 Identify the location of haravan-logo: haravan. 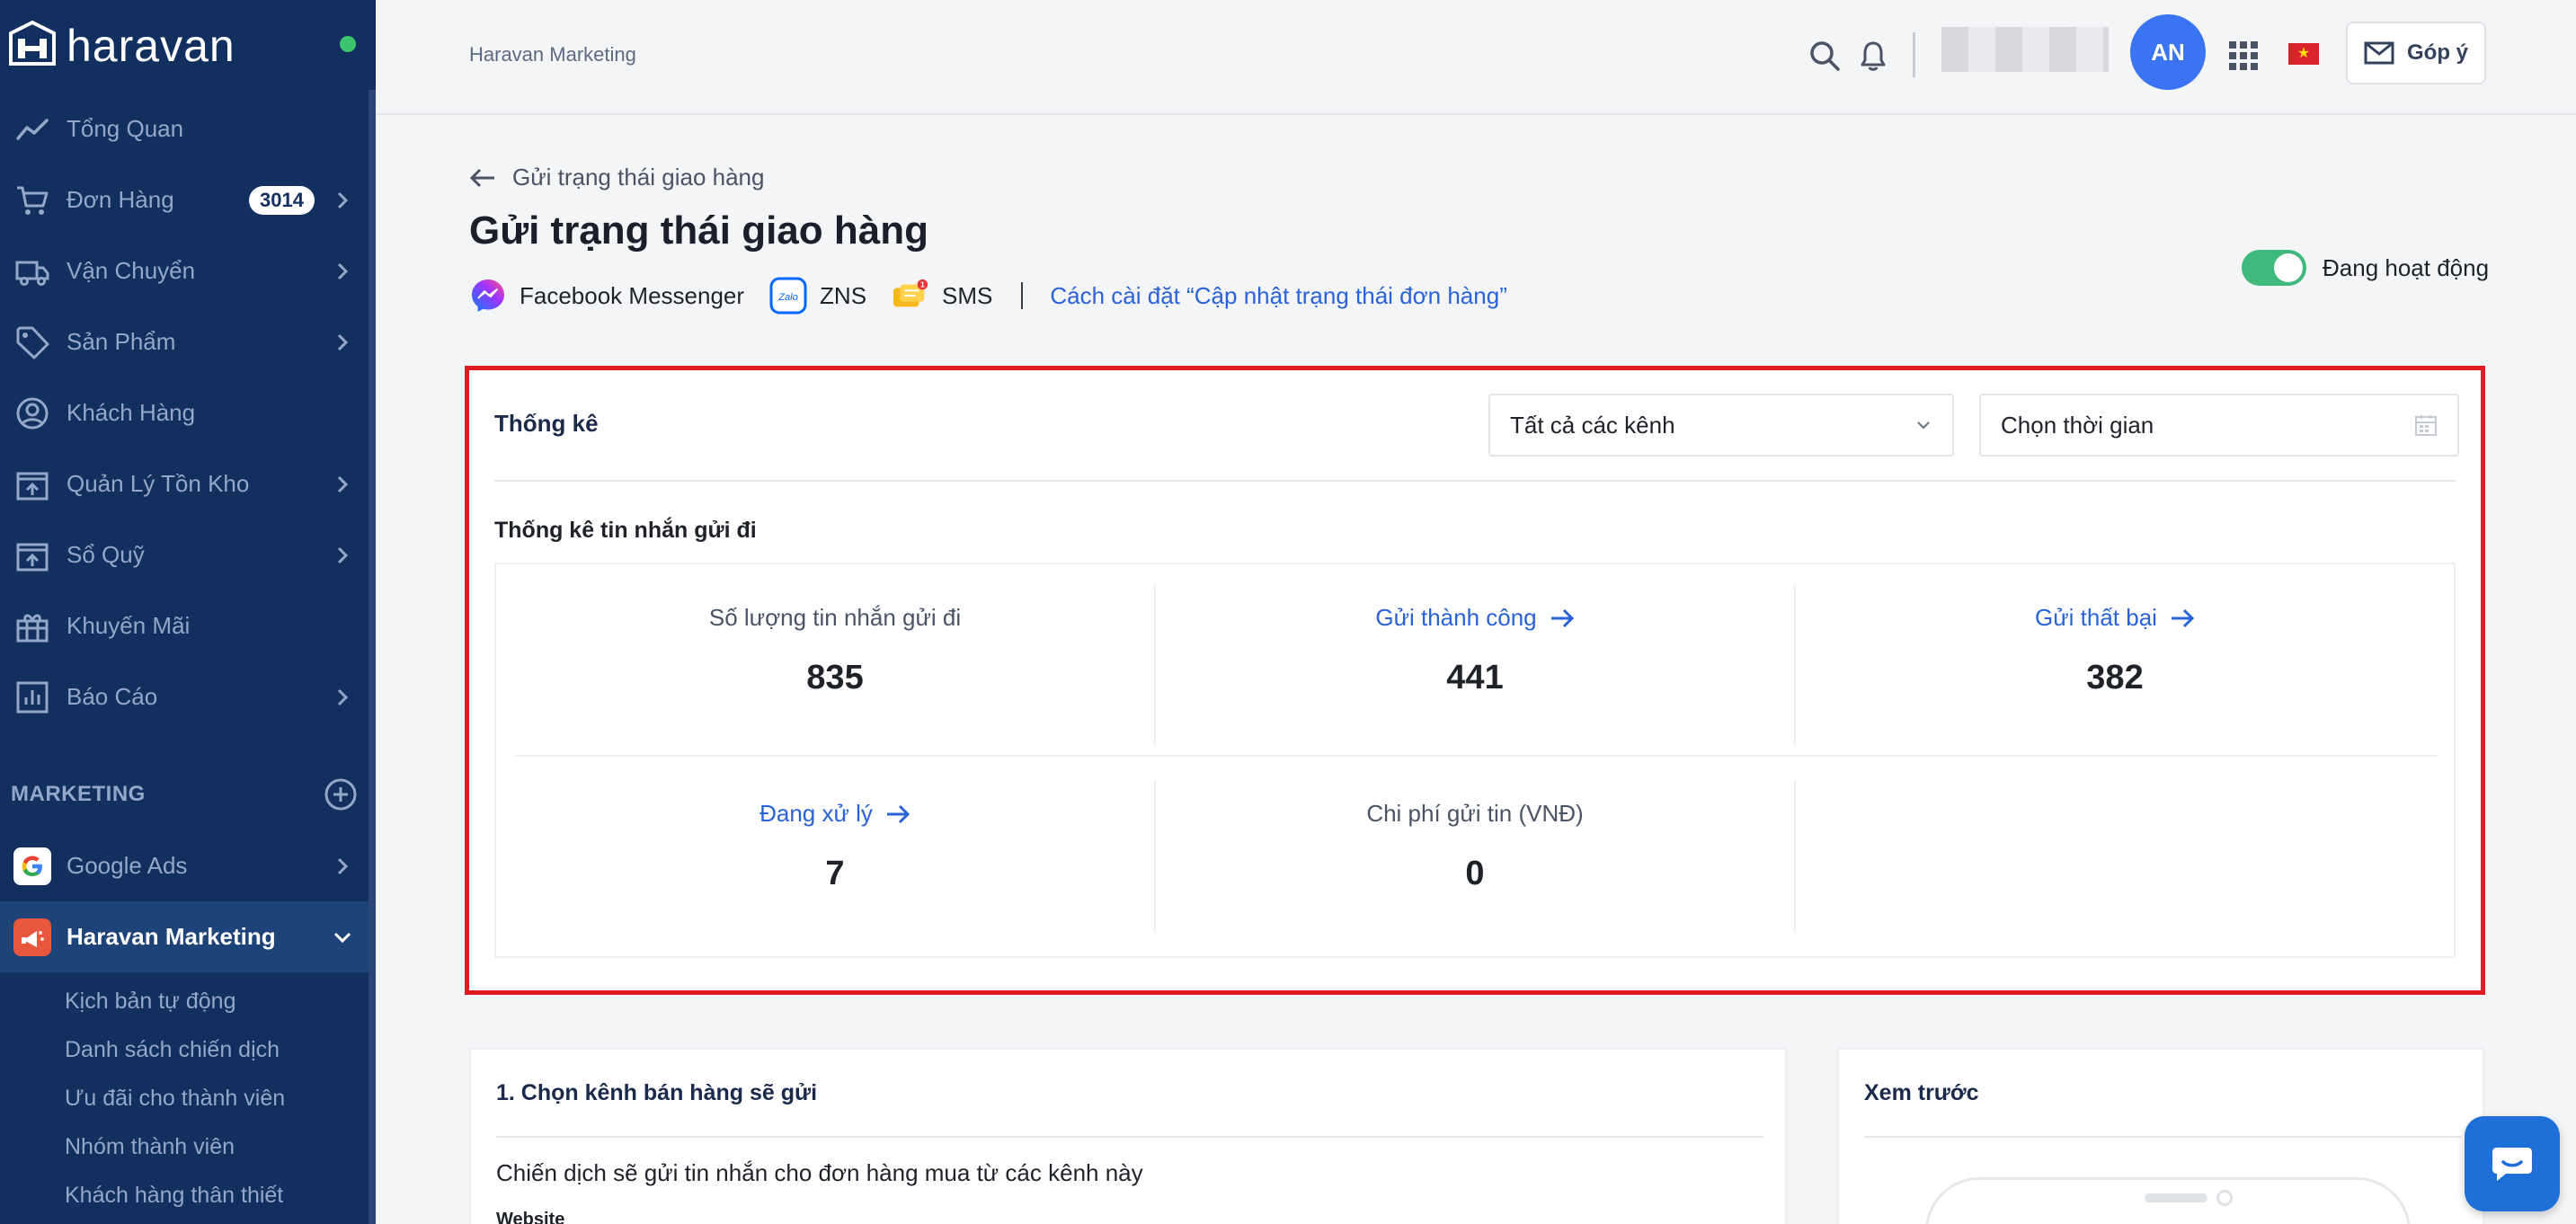
(120, 46).